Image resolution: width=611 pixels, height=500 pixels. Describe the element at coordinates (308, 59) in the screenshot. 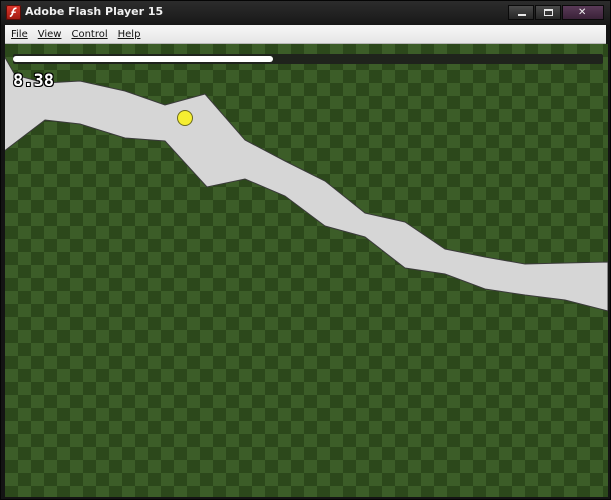

I see `progress-bar` at that location.